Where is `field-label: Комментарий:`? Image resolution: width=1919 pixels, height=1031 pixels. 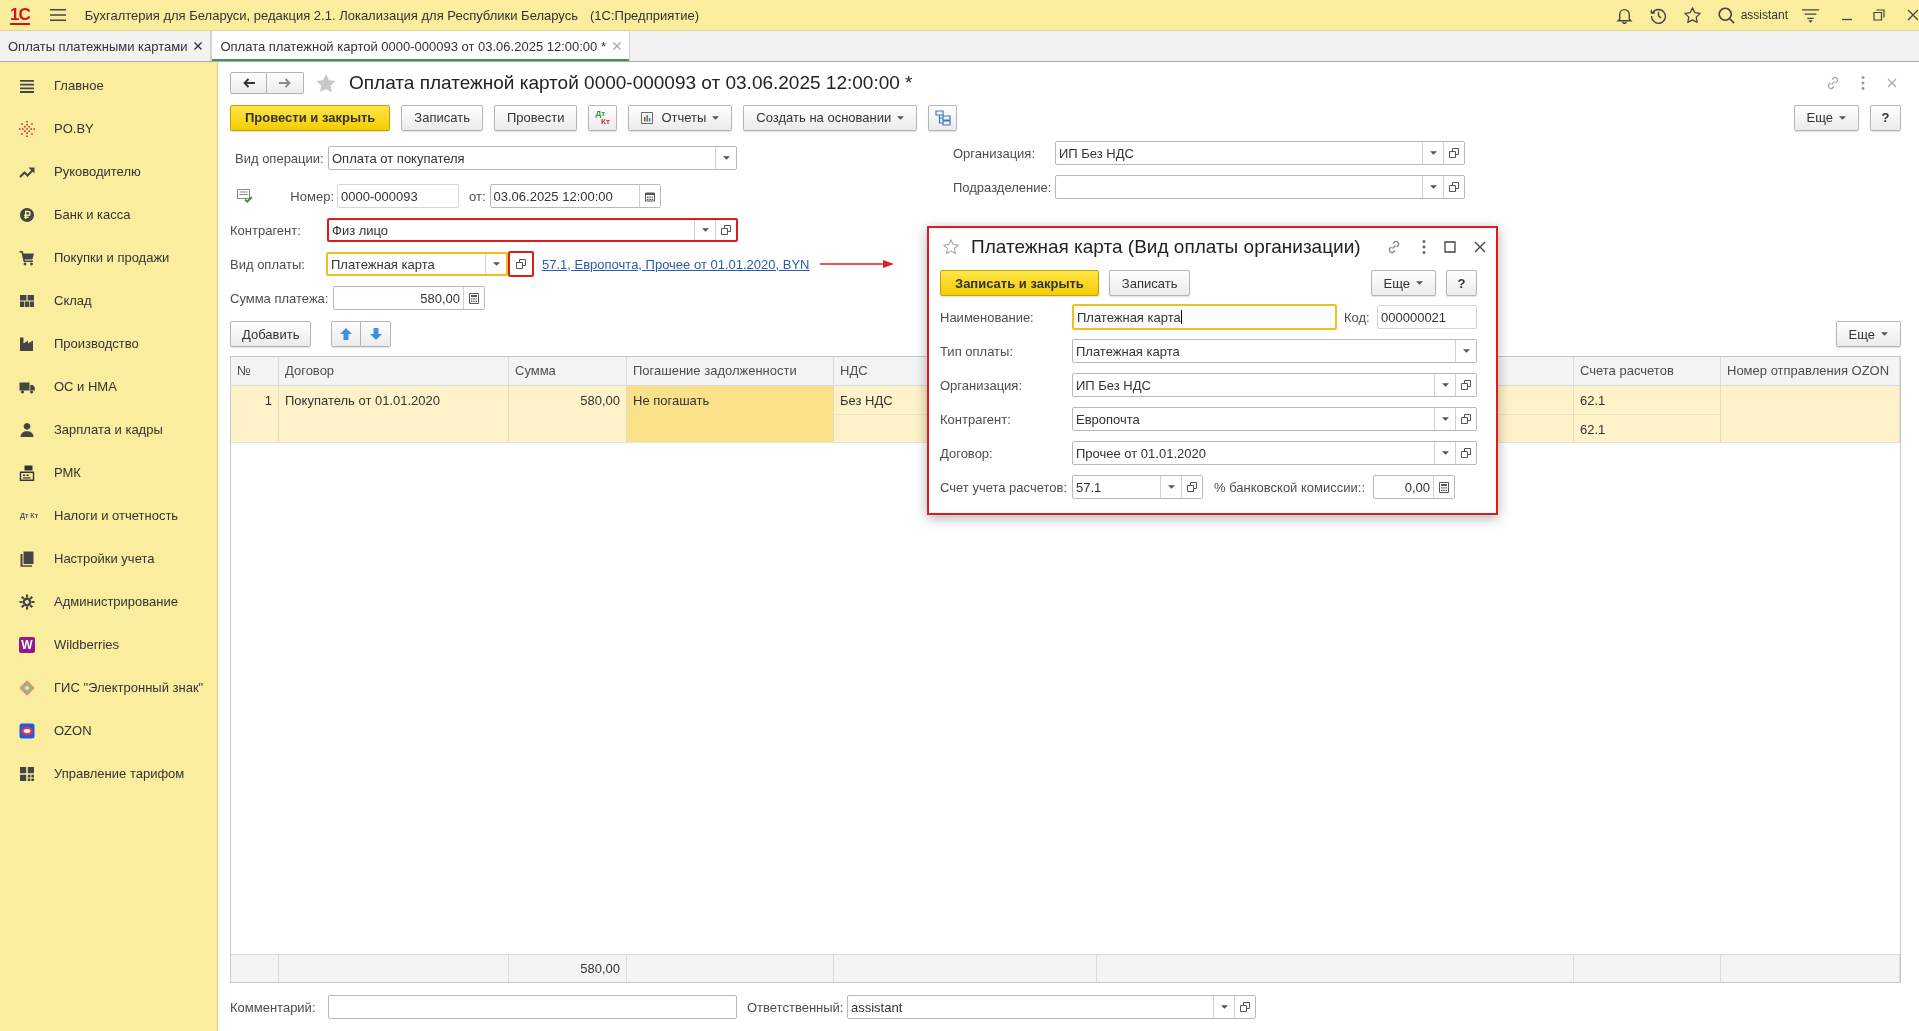 field-label: Комментарий: is located at coordinates (273, 1007).